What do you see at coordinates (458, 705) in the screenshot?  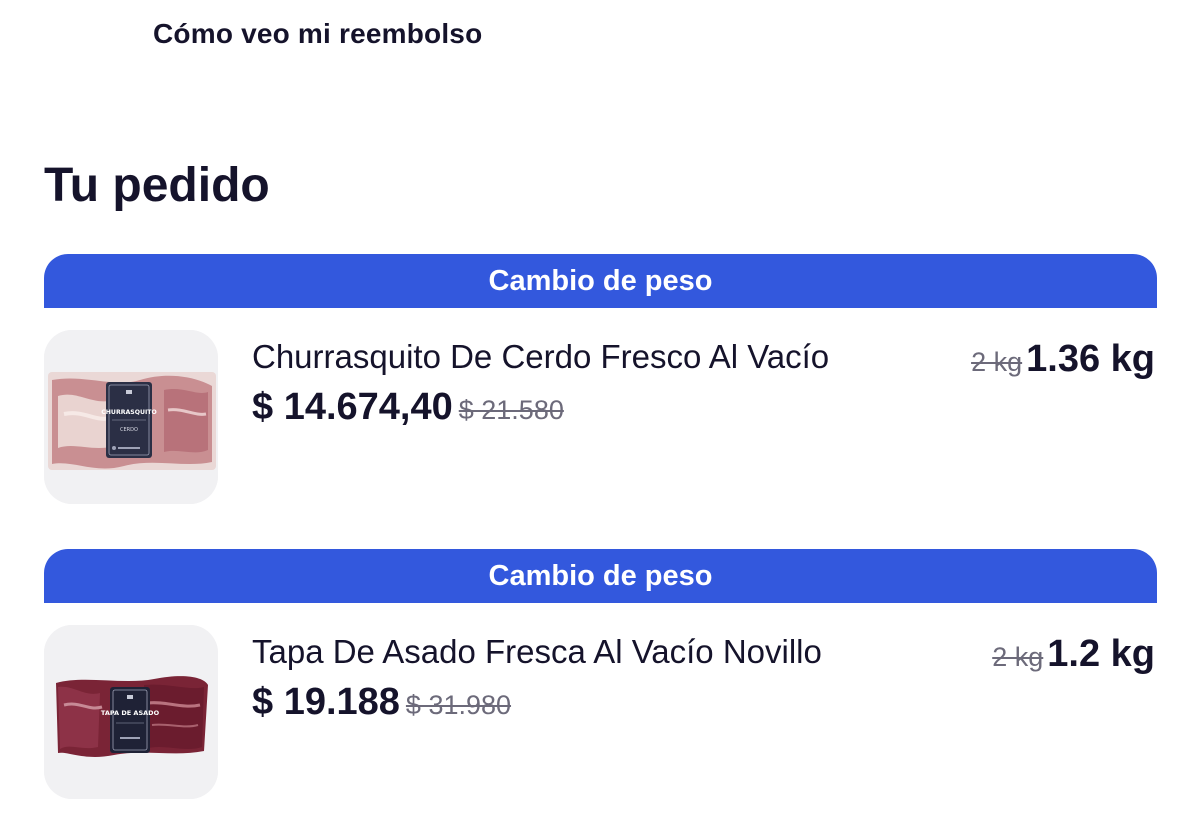 I see `original-price: $ 31.980` at bounding box center [458, 705].